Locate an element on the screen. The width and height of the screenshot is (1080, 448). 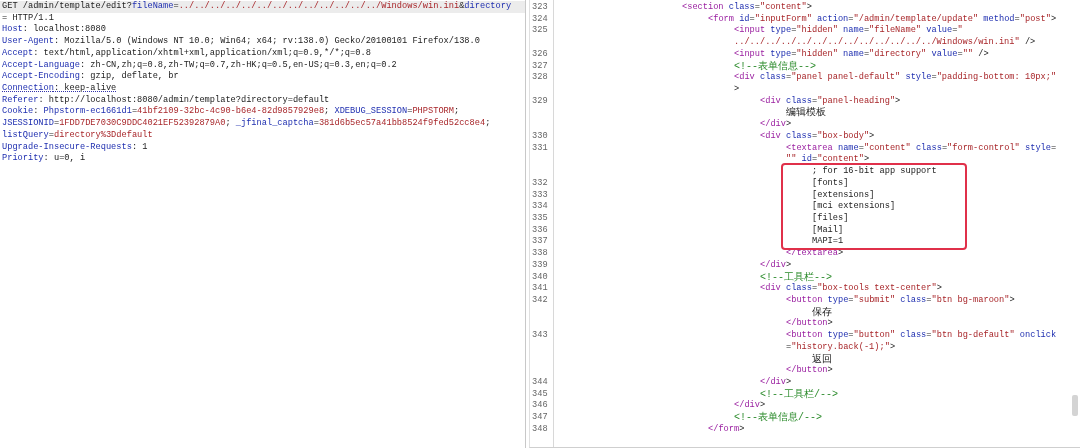
code-line: 返回 is located at coordinates (822, 359).